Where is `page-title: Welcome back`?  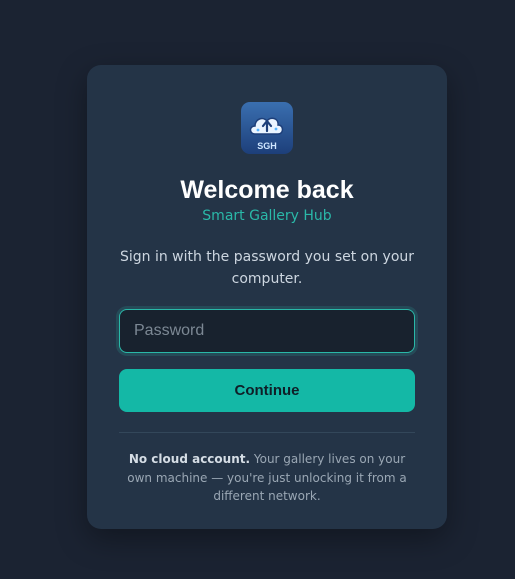
page-title: Welcome back is located at coordinates (267, 190).